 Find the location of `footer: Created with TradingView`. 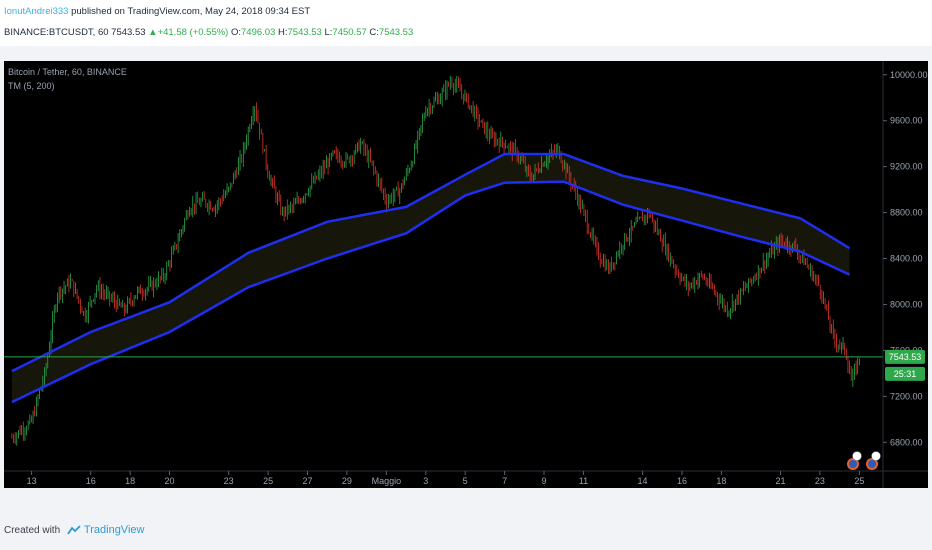

footer: Created with TradingView is located at coordinates (466, 530).